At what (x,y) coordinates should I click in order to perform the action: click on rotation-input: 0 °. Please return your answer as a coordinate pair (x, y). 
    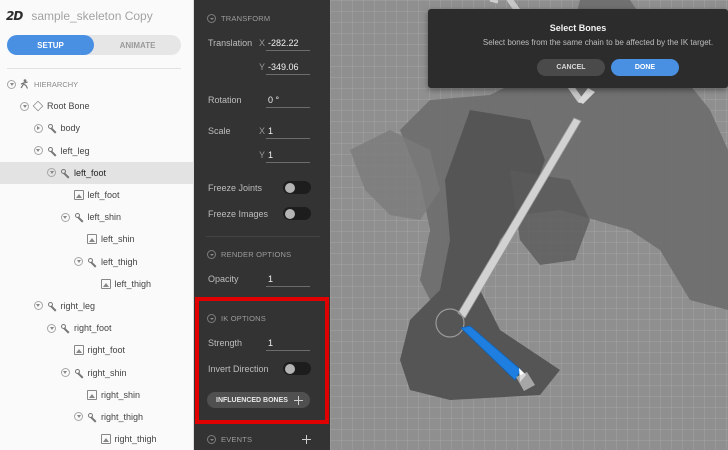
    Looking at the image, I should click on (288, 101).